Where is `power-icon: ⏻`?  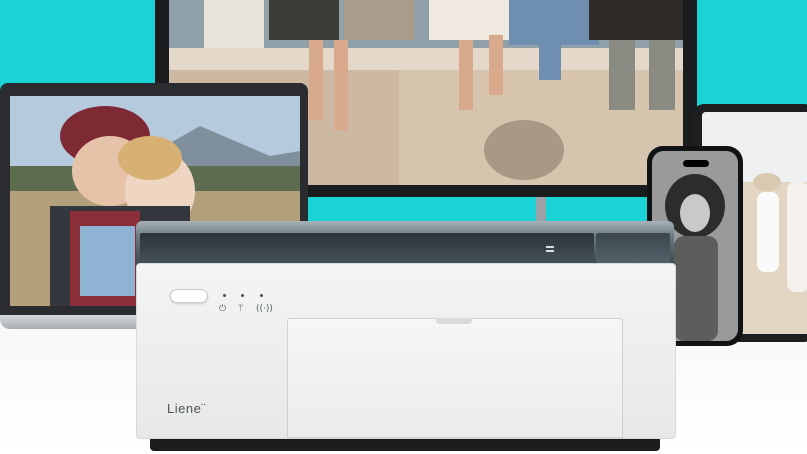 power-icon: ⏻ is located at coordinates (223, 309).